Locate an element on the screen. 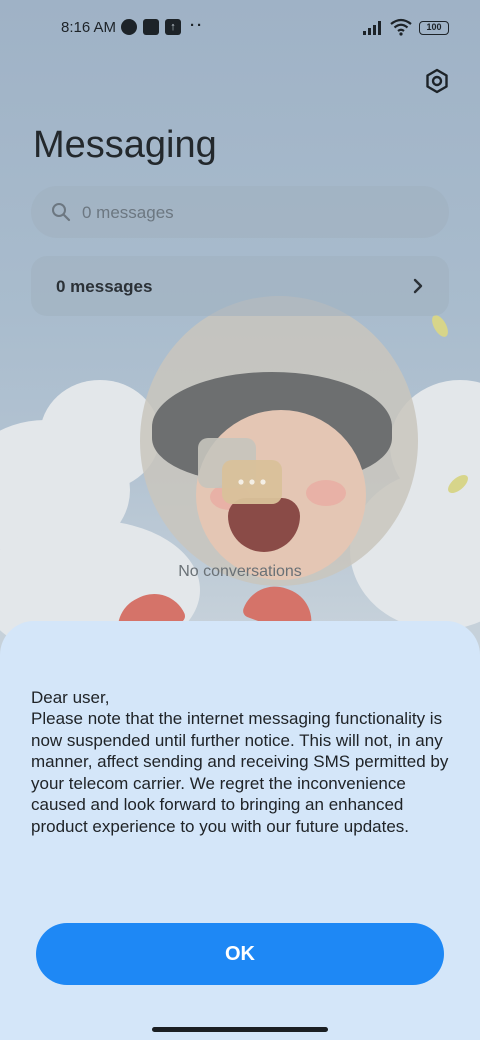 This screenshot has height=1040, width=480. messages-summary-card: 0 messages is located at coordinates (240, 286).